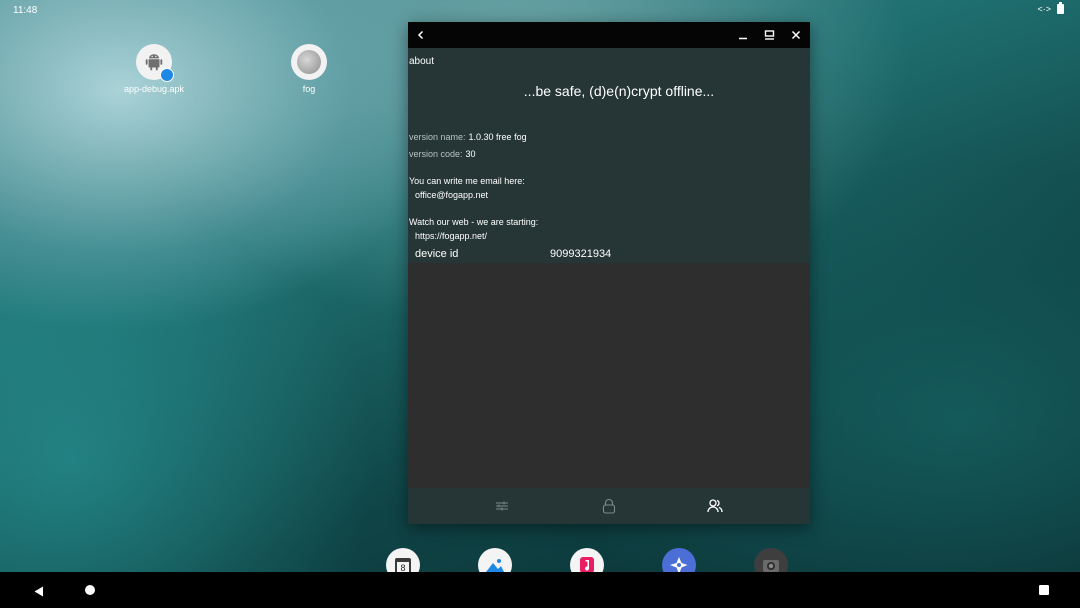  What do you see at coordinates (474, 222) in the screenshot?
I see `web-prompt: Watch our web - we are starting:` at bounding box center [474, 222].